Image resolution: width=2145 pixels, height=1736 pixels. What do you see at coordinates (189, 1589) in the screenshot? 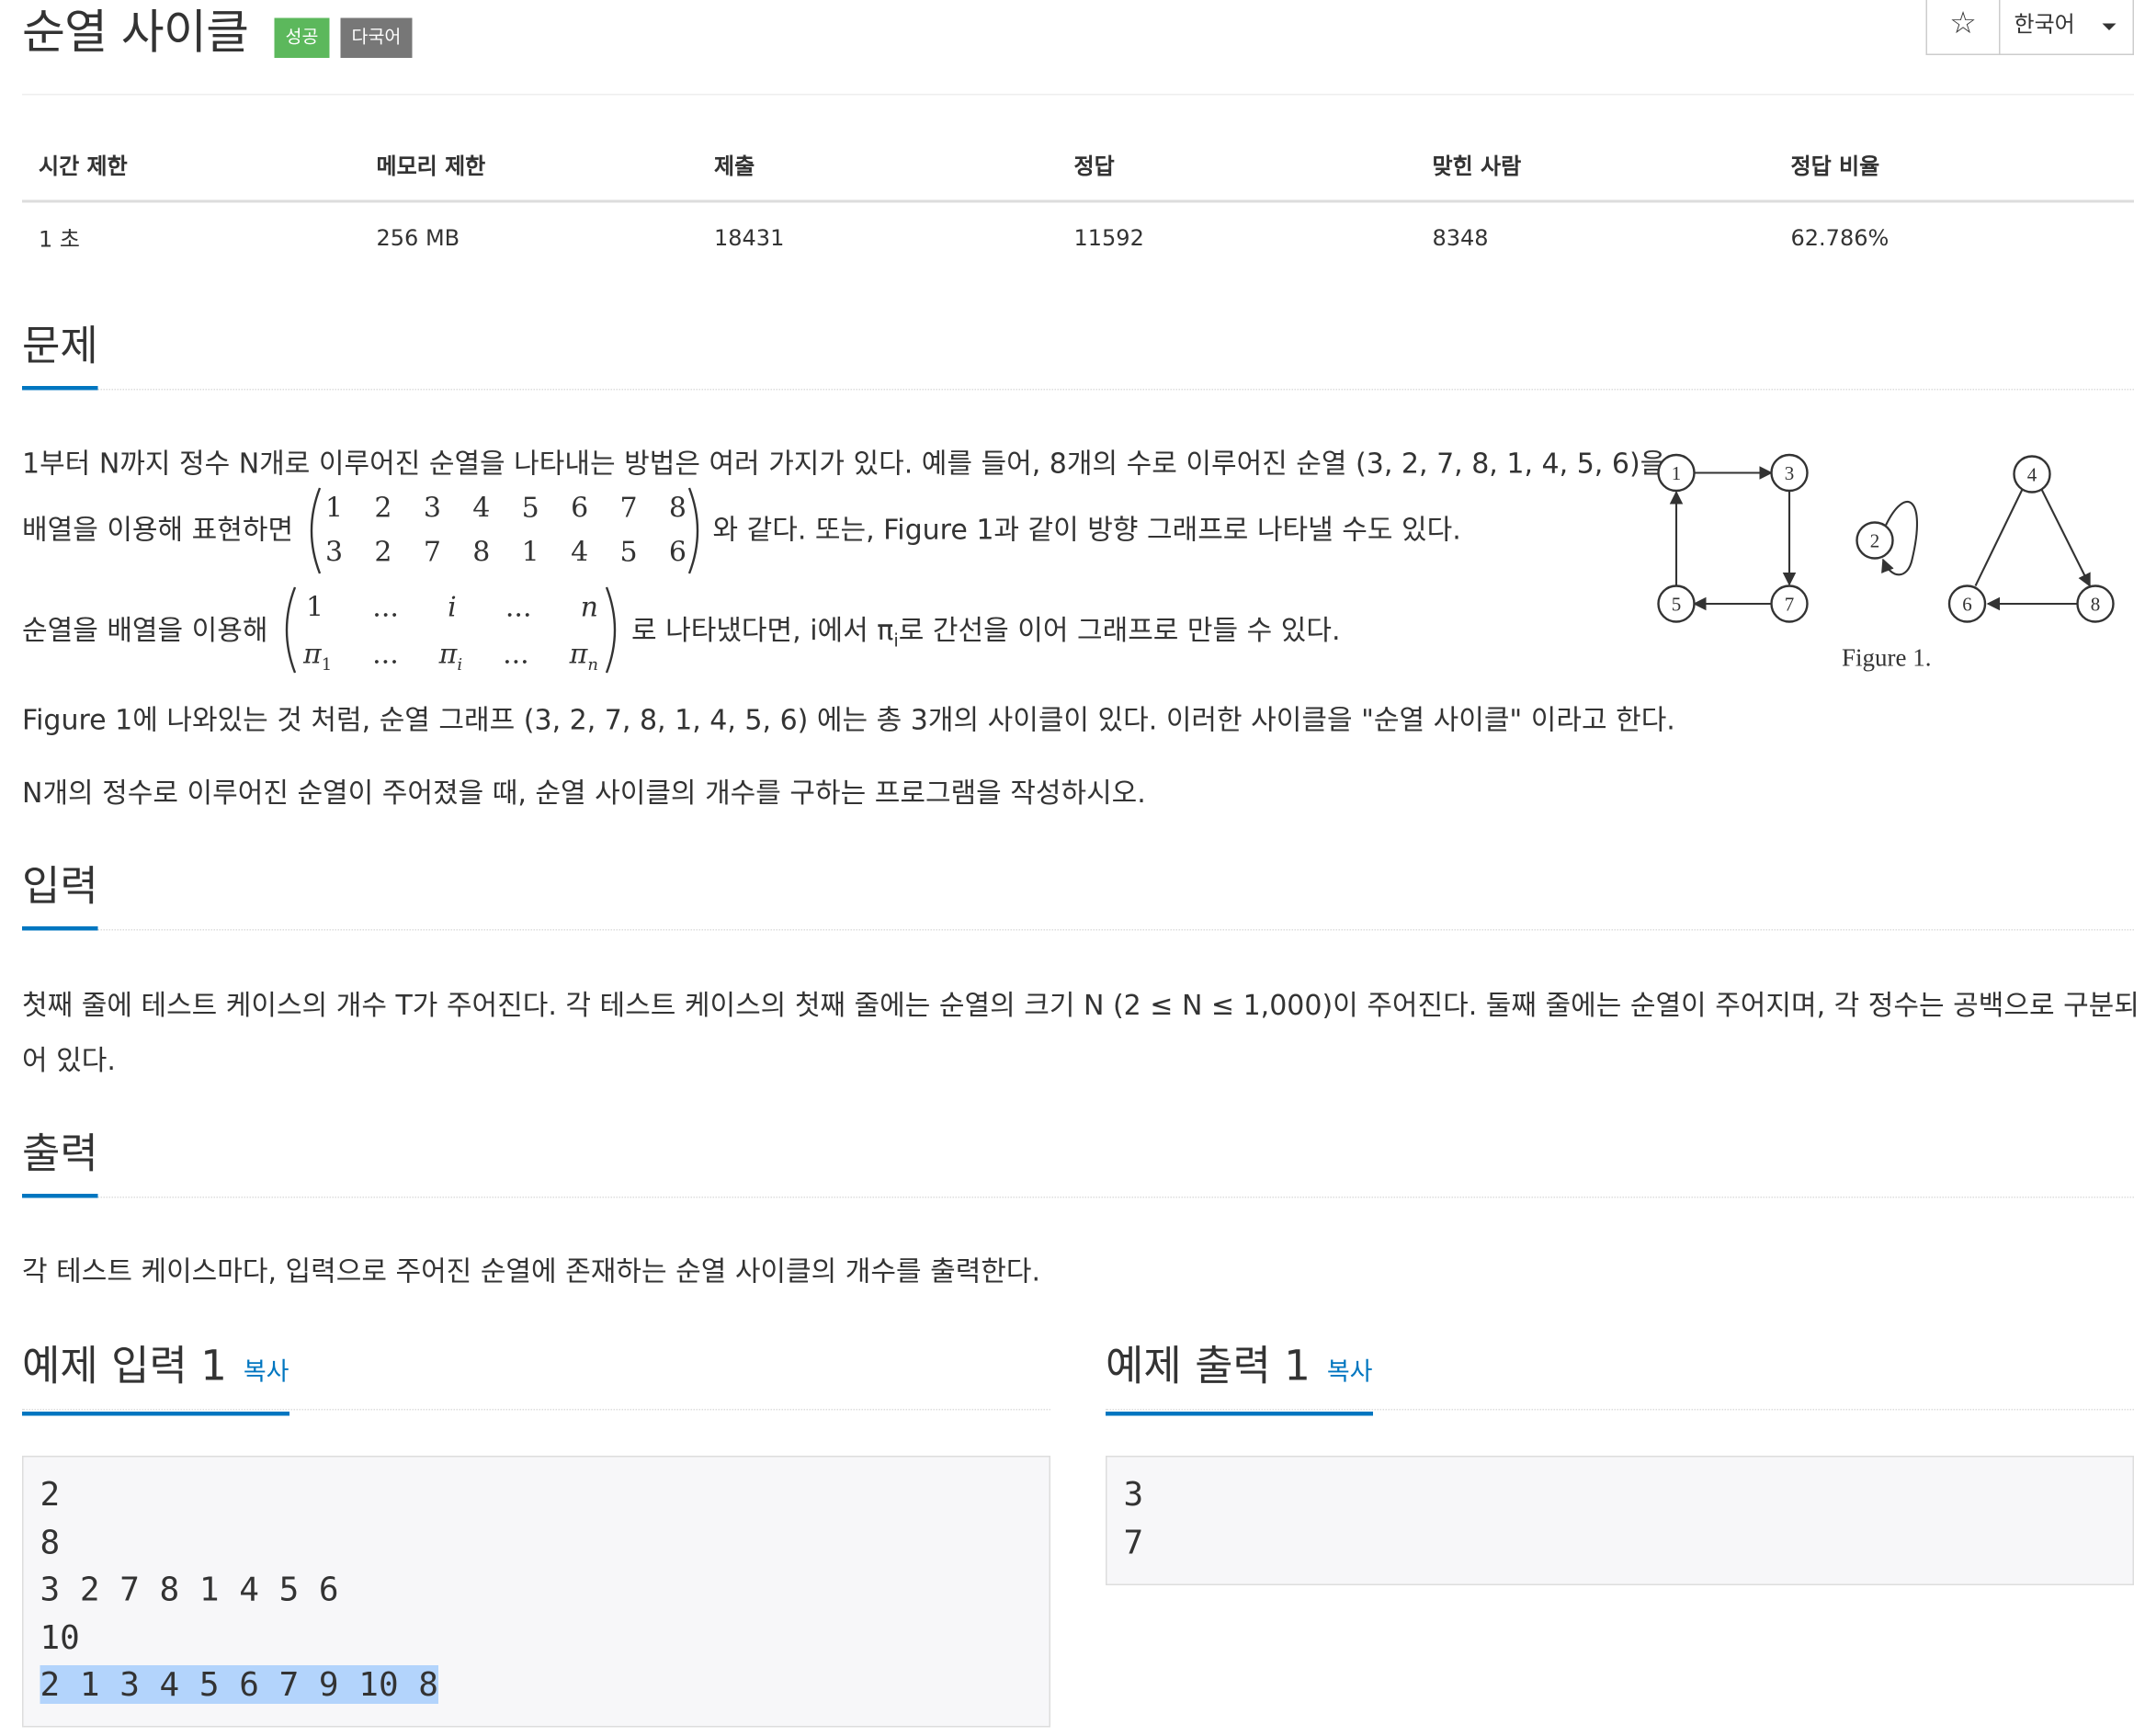
I see `sample-input-line: 3 2 7 8 1 4 5 6` at bounding box center [189, 1589].